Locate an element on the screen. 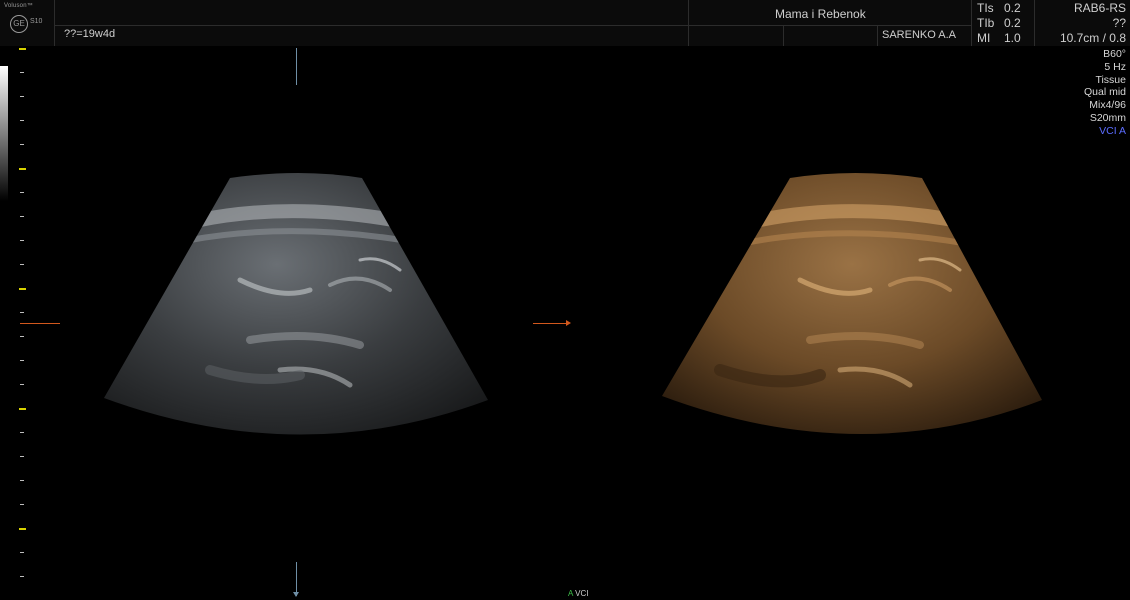 The width and height of the screenshot is (1130, 600). bottom-arrow-icon is located at coordinates (296, 594).